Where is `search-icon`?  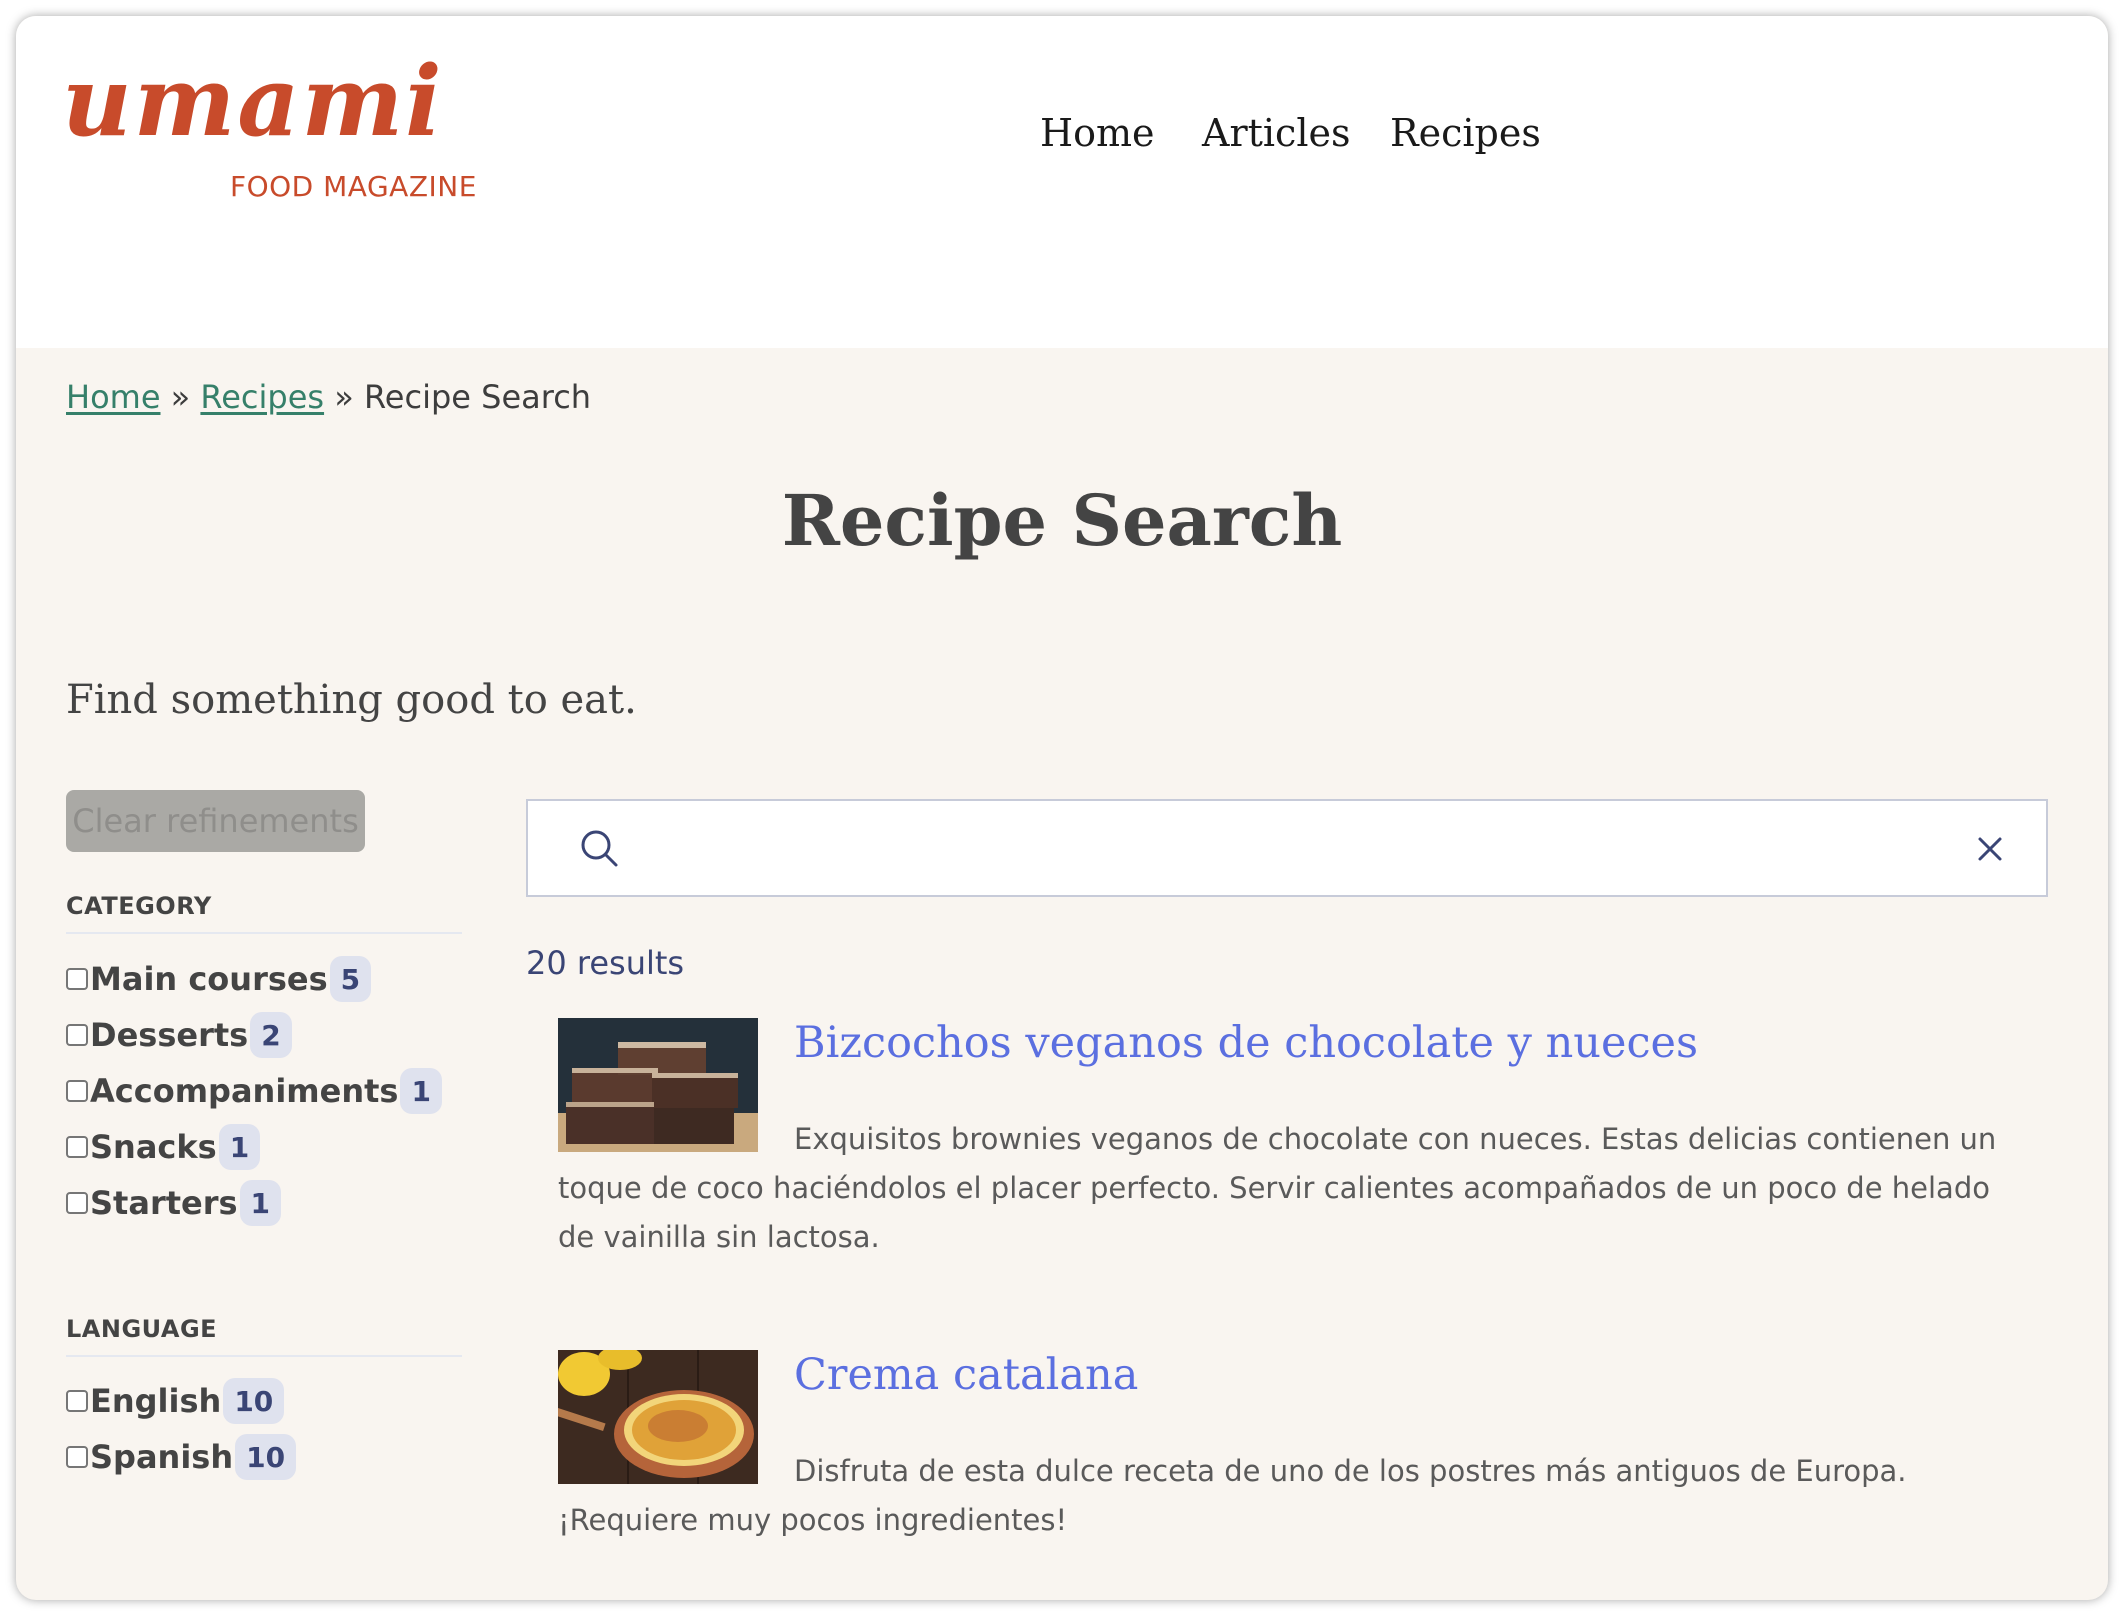
search-icon is located at coordinates (600, 849).